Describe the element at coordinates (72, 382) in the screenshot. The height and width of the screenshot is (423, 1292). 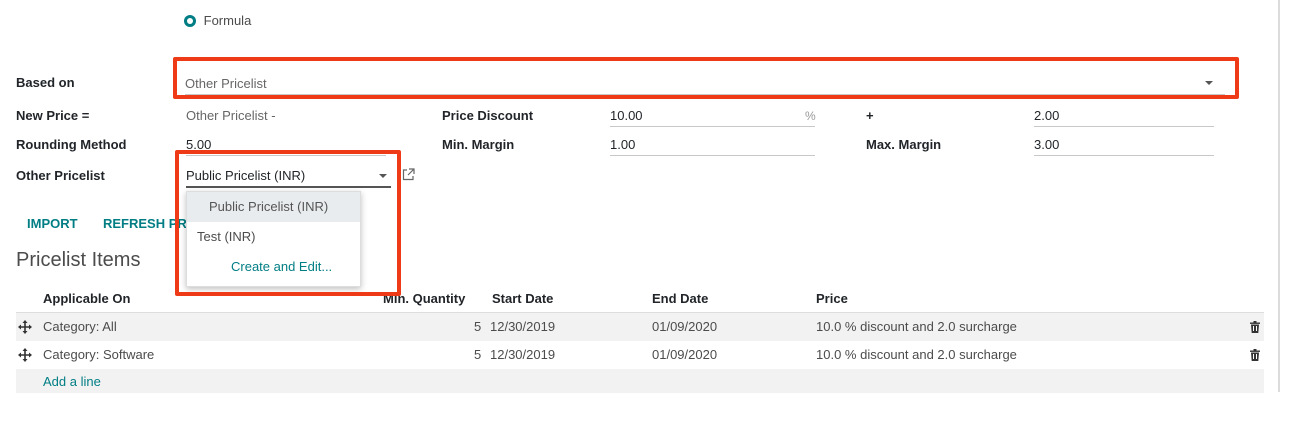
I see `add-line-link: Add a line` at that location.